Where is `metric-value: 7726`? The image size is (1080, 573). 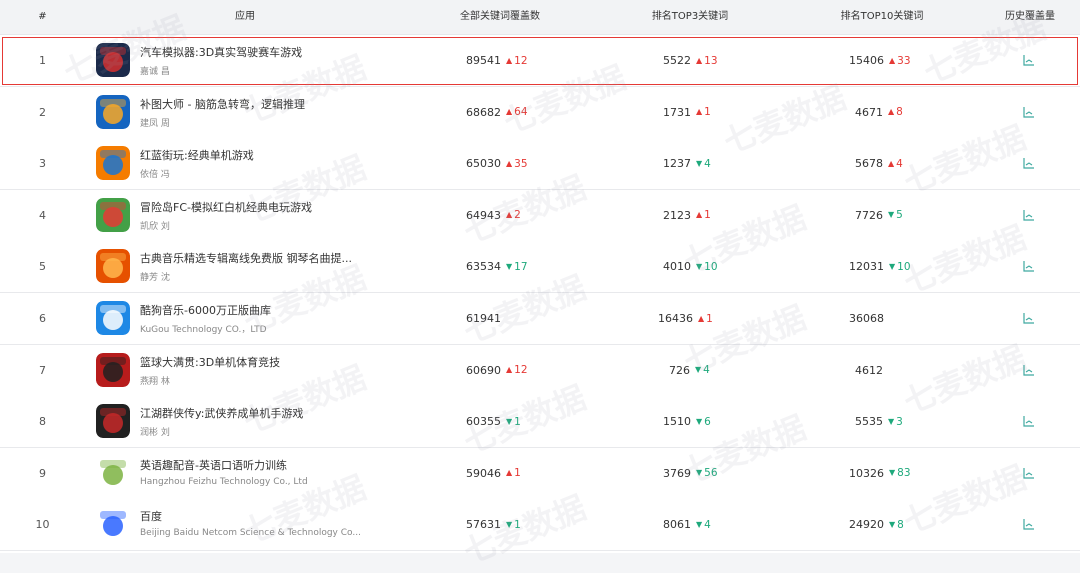
metric-value: 7726 is located at coordinates (869, 215).